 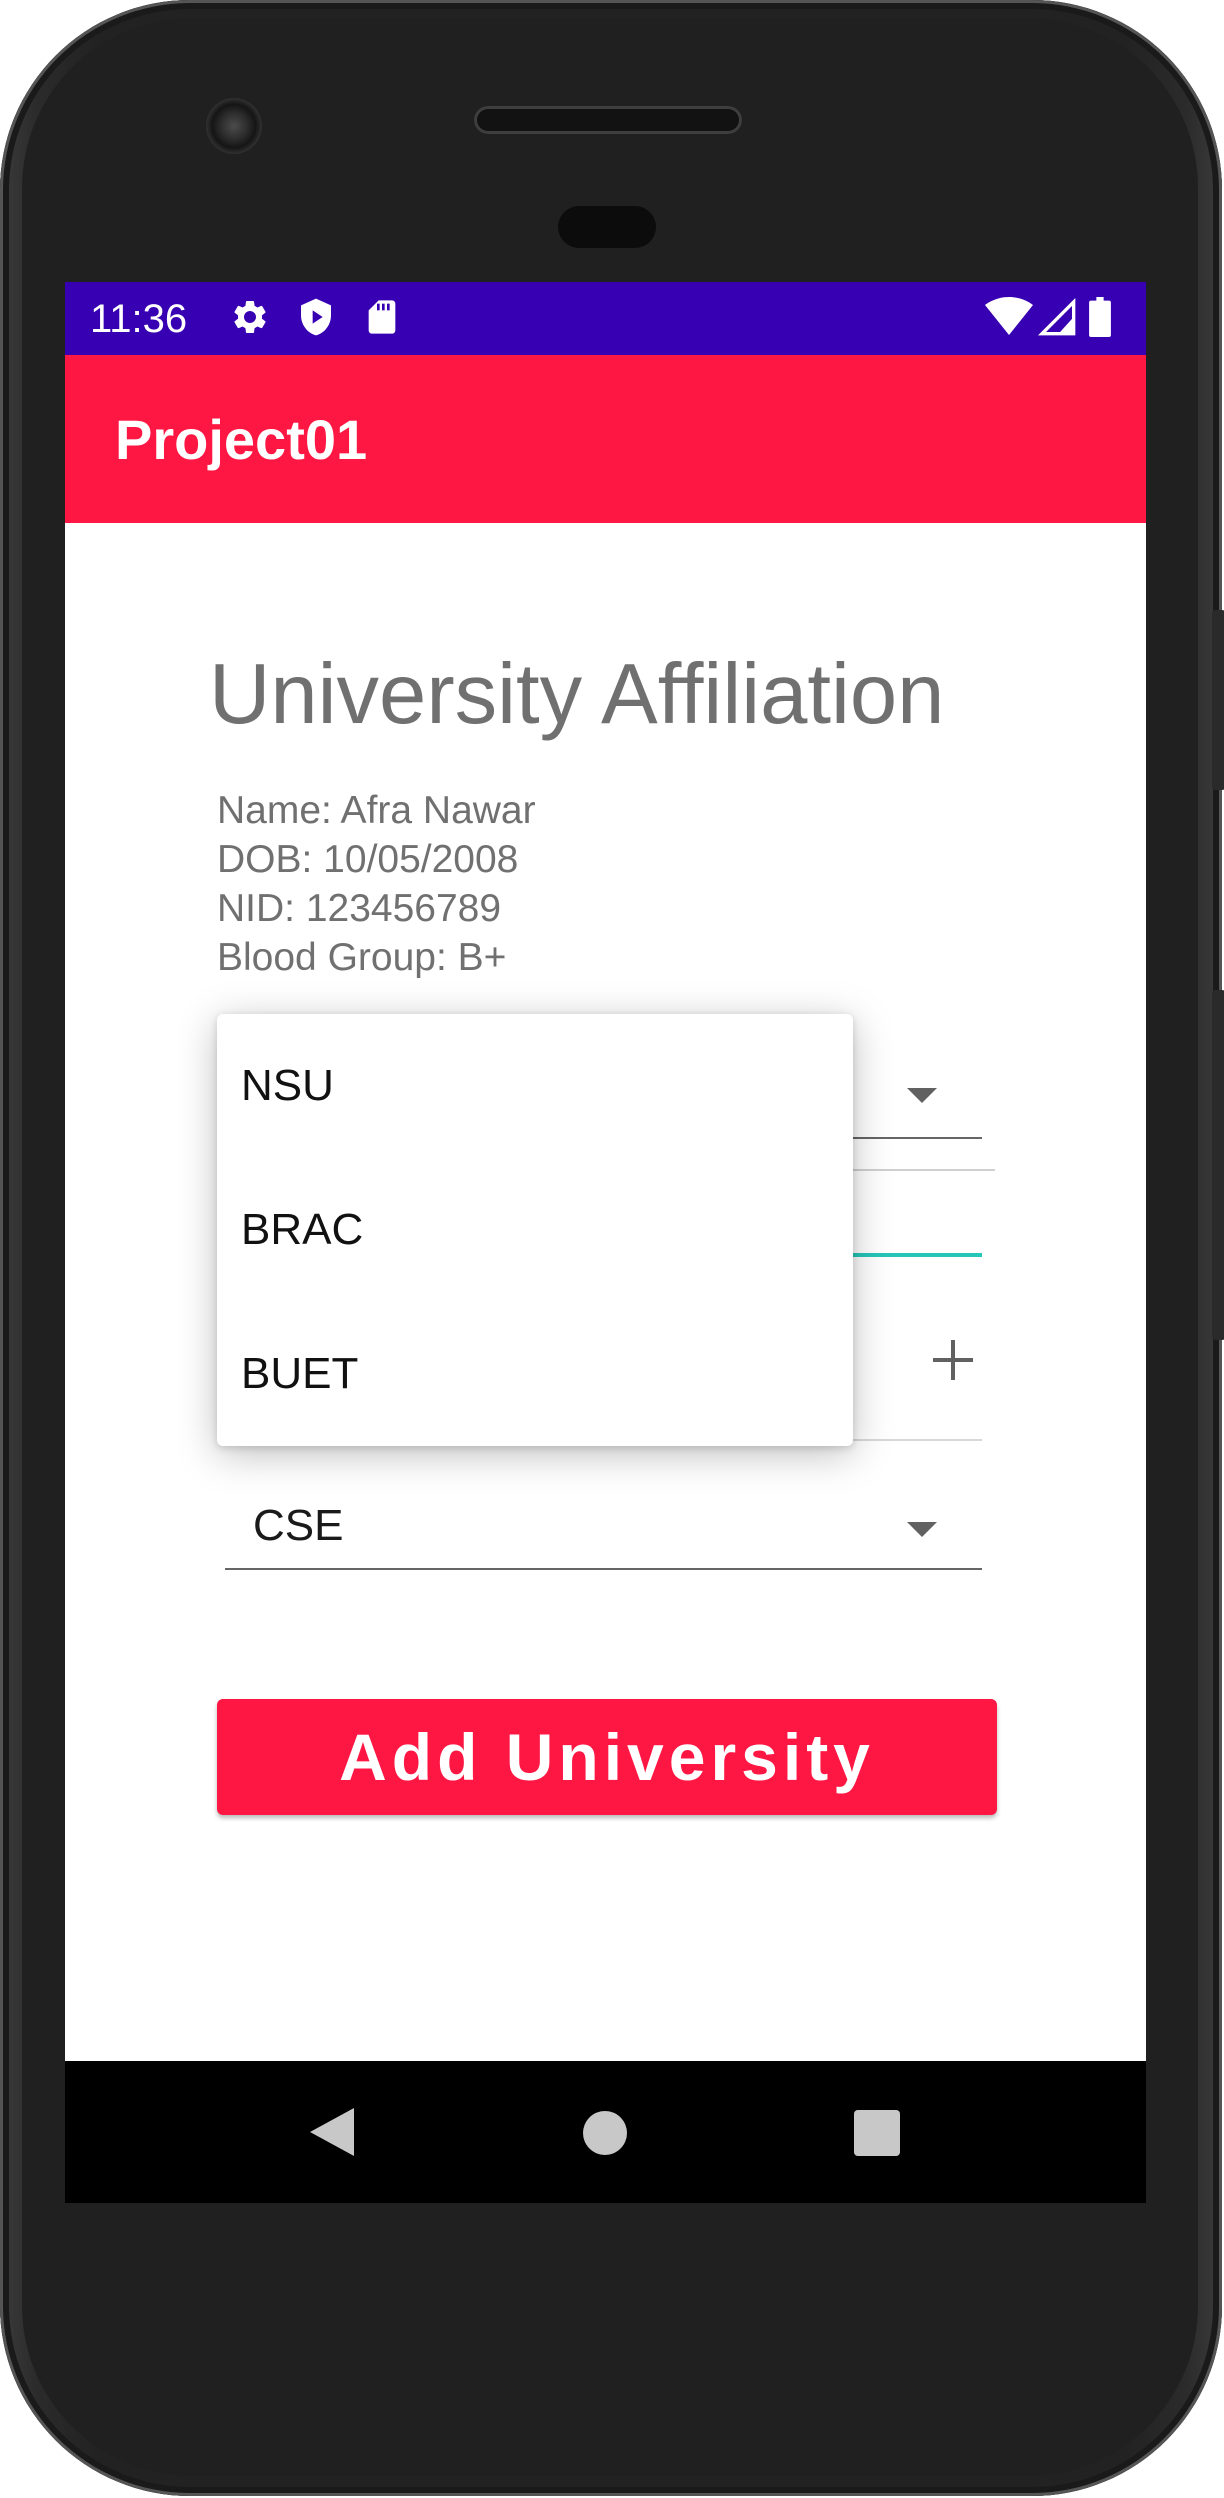 I want to click on navigation-bar, so click(x=605, y=2132).